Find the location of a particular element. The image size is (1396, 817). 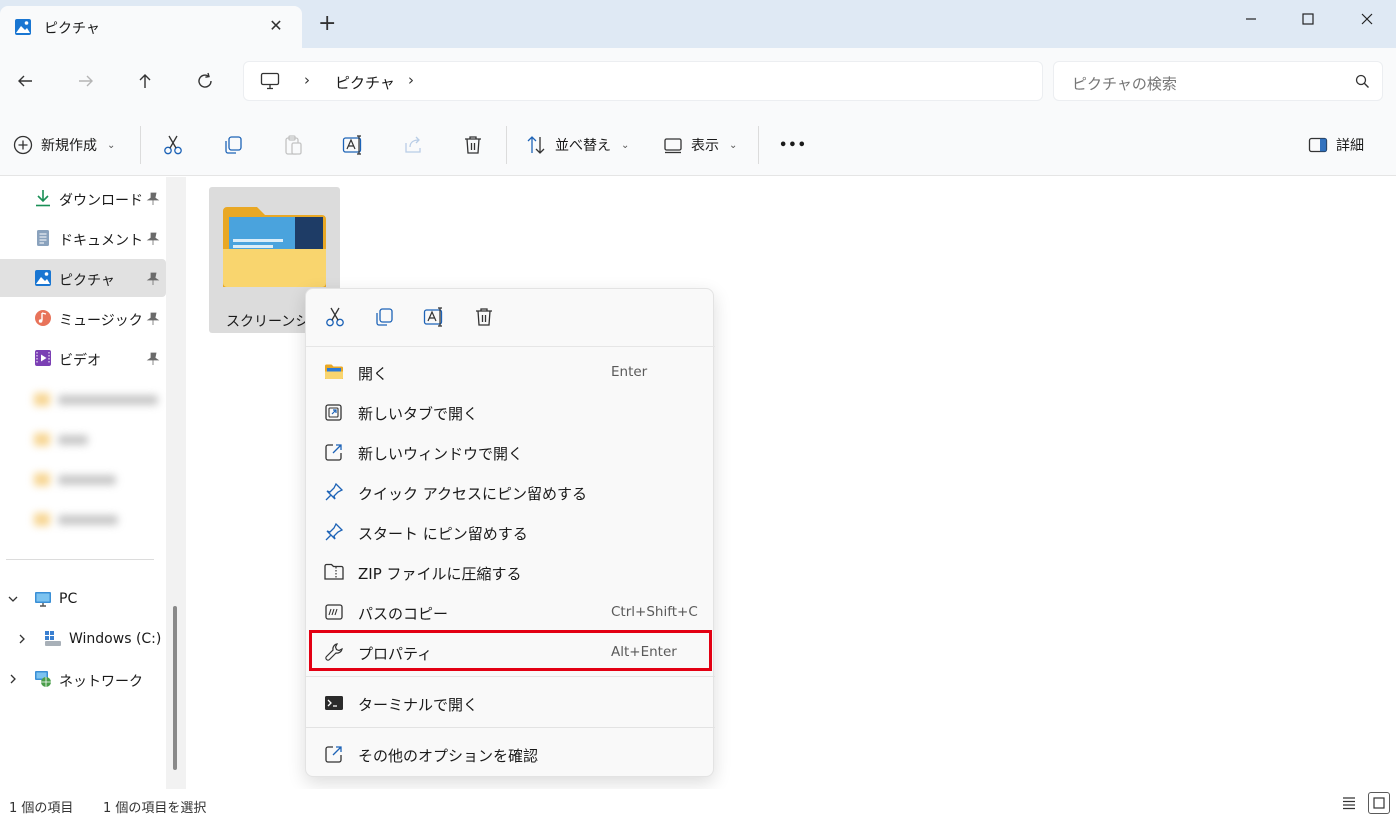

pictures-icon is located at coordinates (23, 27).